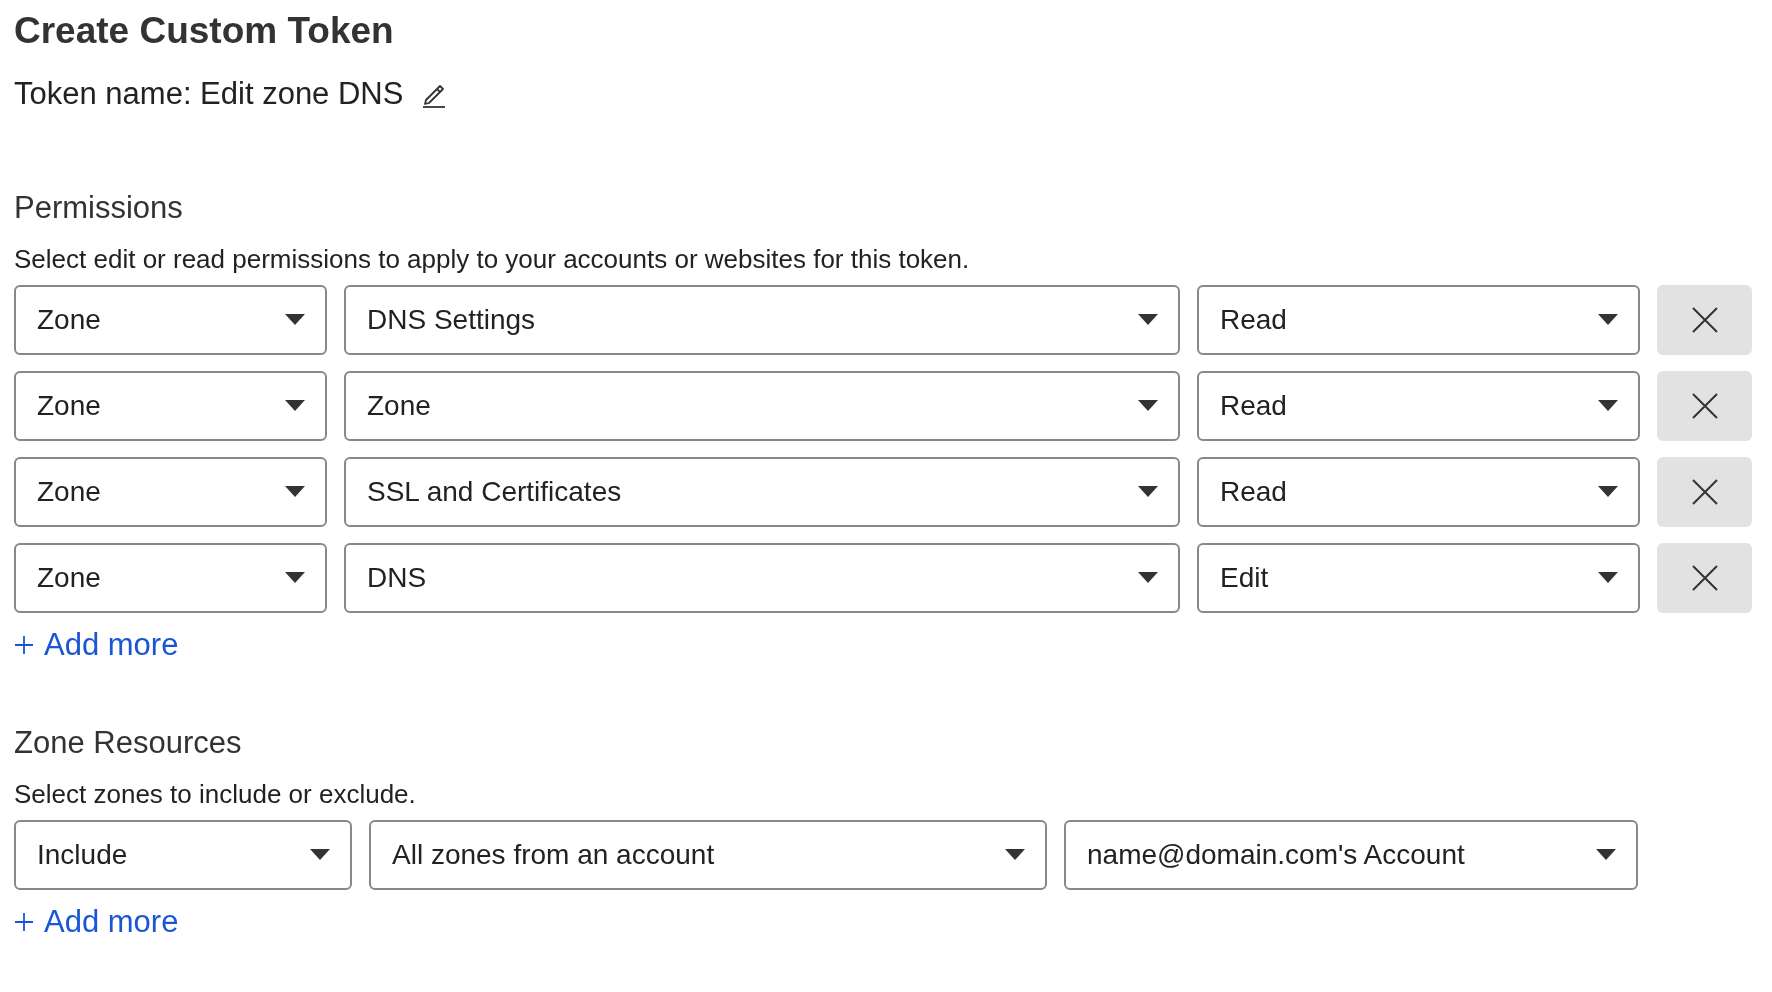 Image resolution: width=1772 pixels, height=992 pixels. What do you see at coordinates (708, 855) in the screenshot?
I see `dropdown: All zones from an account` at bounding box center [708, 855].